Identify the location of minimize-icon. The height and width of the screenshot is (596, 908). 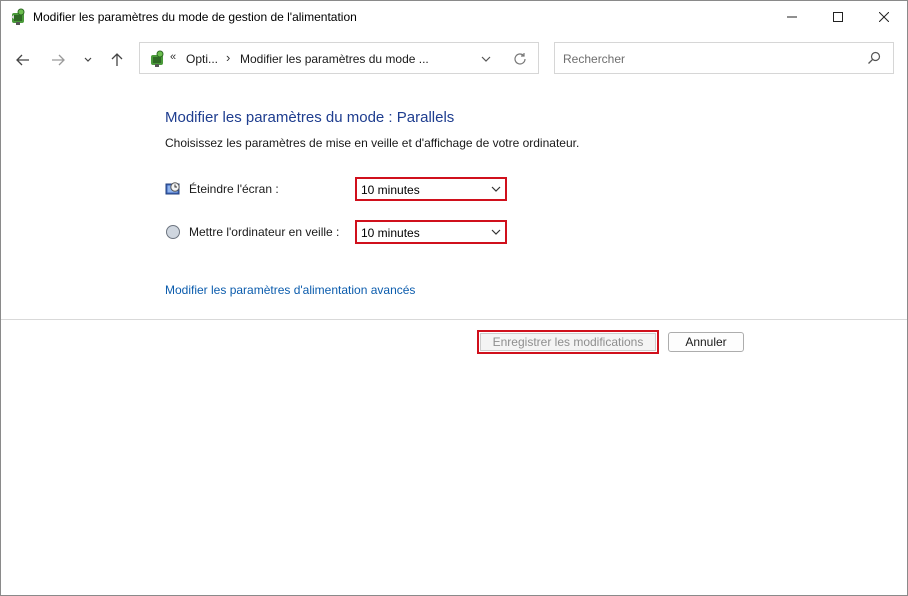
(792, 17).